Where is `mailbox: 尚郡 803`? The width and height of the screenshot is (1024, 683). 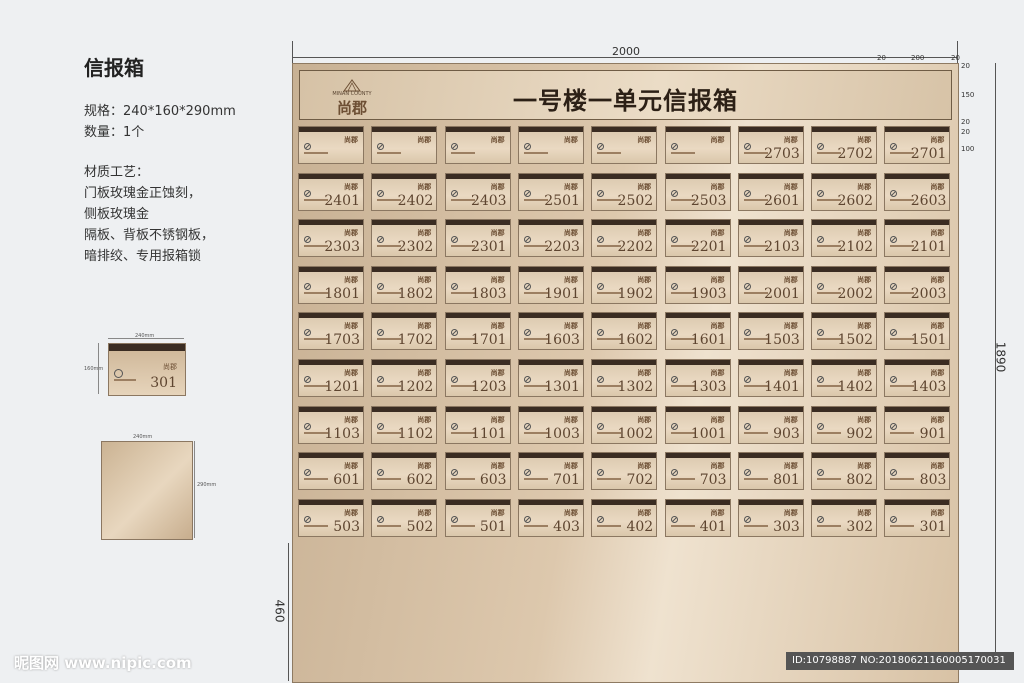 mailbox: 尚郡 803 is located at coordinates (917, 471).